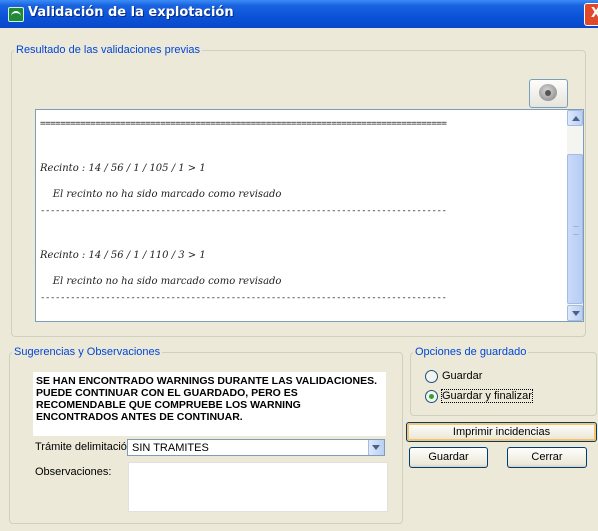 Image resolution: width=598 pixels, height=531 pixels. Describe the element at coordinates (487, 396) in the screenshot. I see `radio-guardar-finalizar-label: Guardar y finalizar` at that location.